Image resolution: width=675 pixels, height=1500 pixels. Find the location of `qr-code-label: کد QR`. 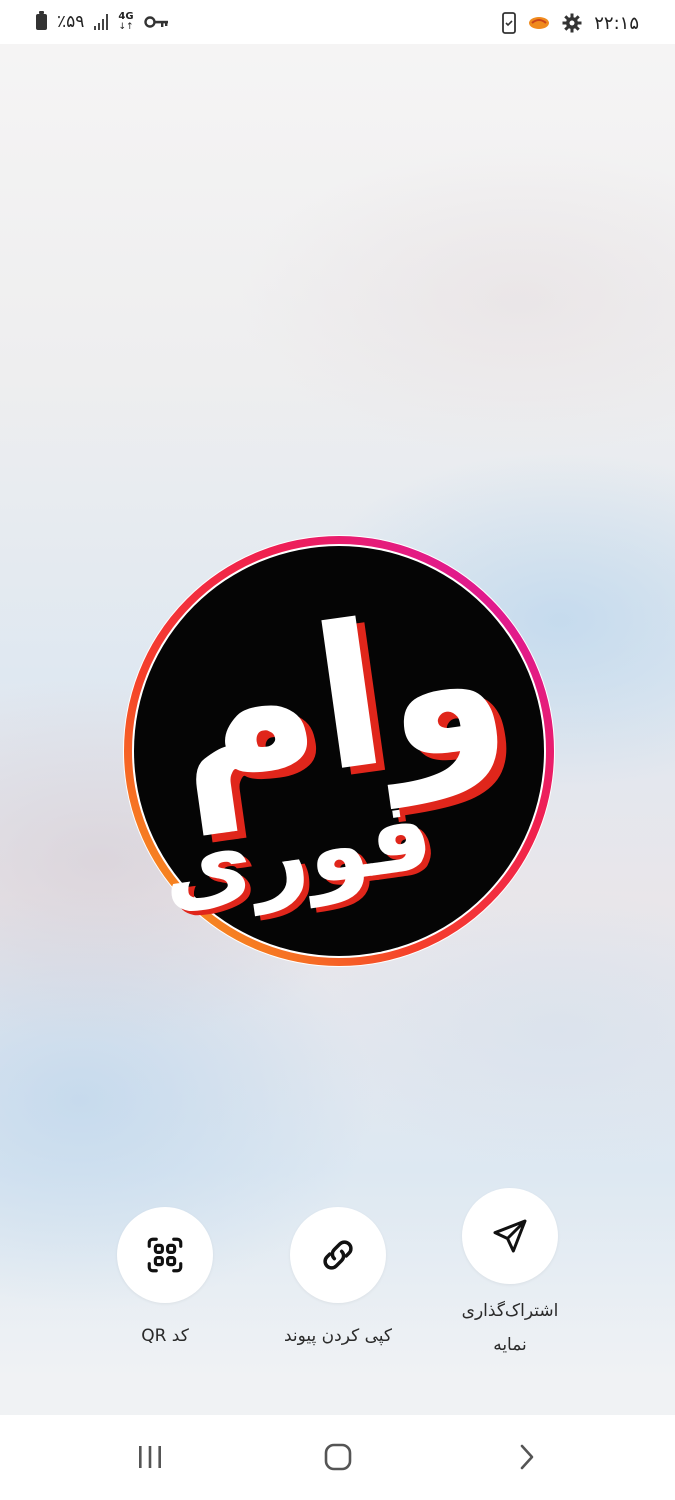

qr-code-label: کد QR is located at coordinates (165, 1336).